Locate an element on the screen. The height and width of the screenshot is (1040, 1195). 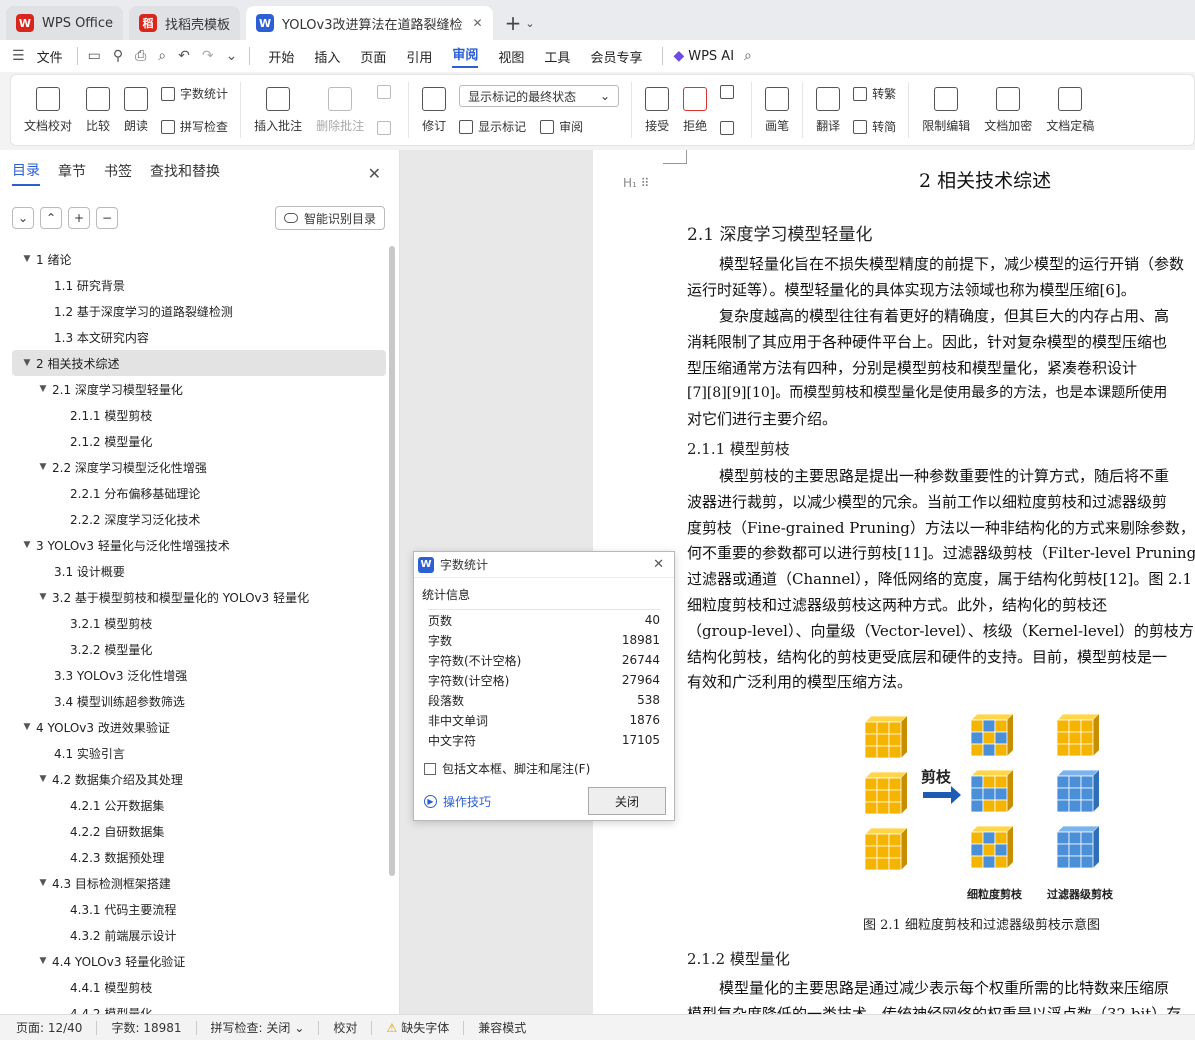
reject-button: 拒绝 is located at coordinates (695, 110).